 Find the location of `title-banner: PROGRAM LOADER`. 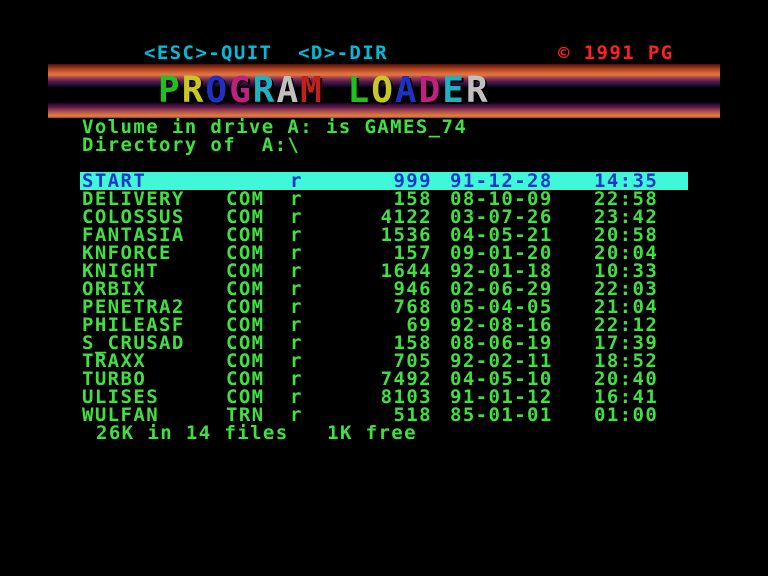

title-banner: PROGRAM LOADER is located at coordinates (384, 91).